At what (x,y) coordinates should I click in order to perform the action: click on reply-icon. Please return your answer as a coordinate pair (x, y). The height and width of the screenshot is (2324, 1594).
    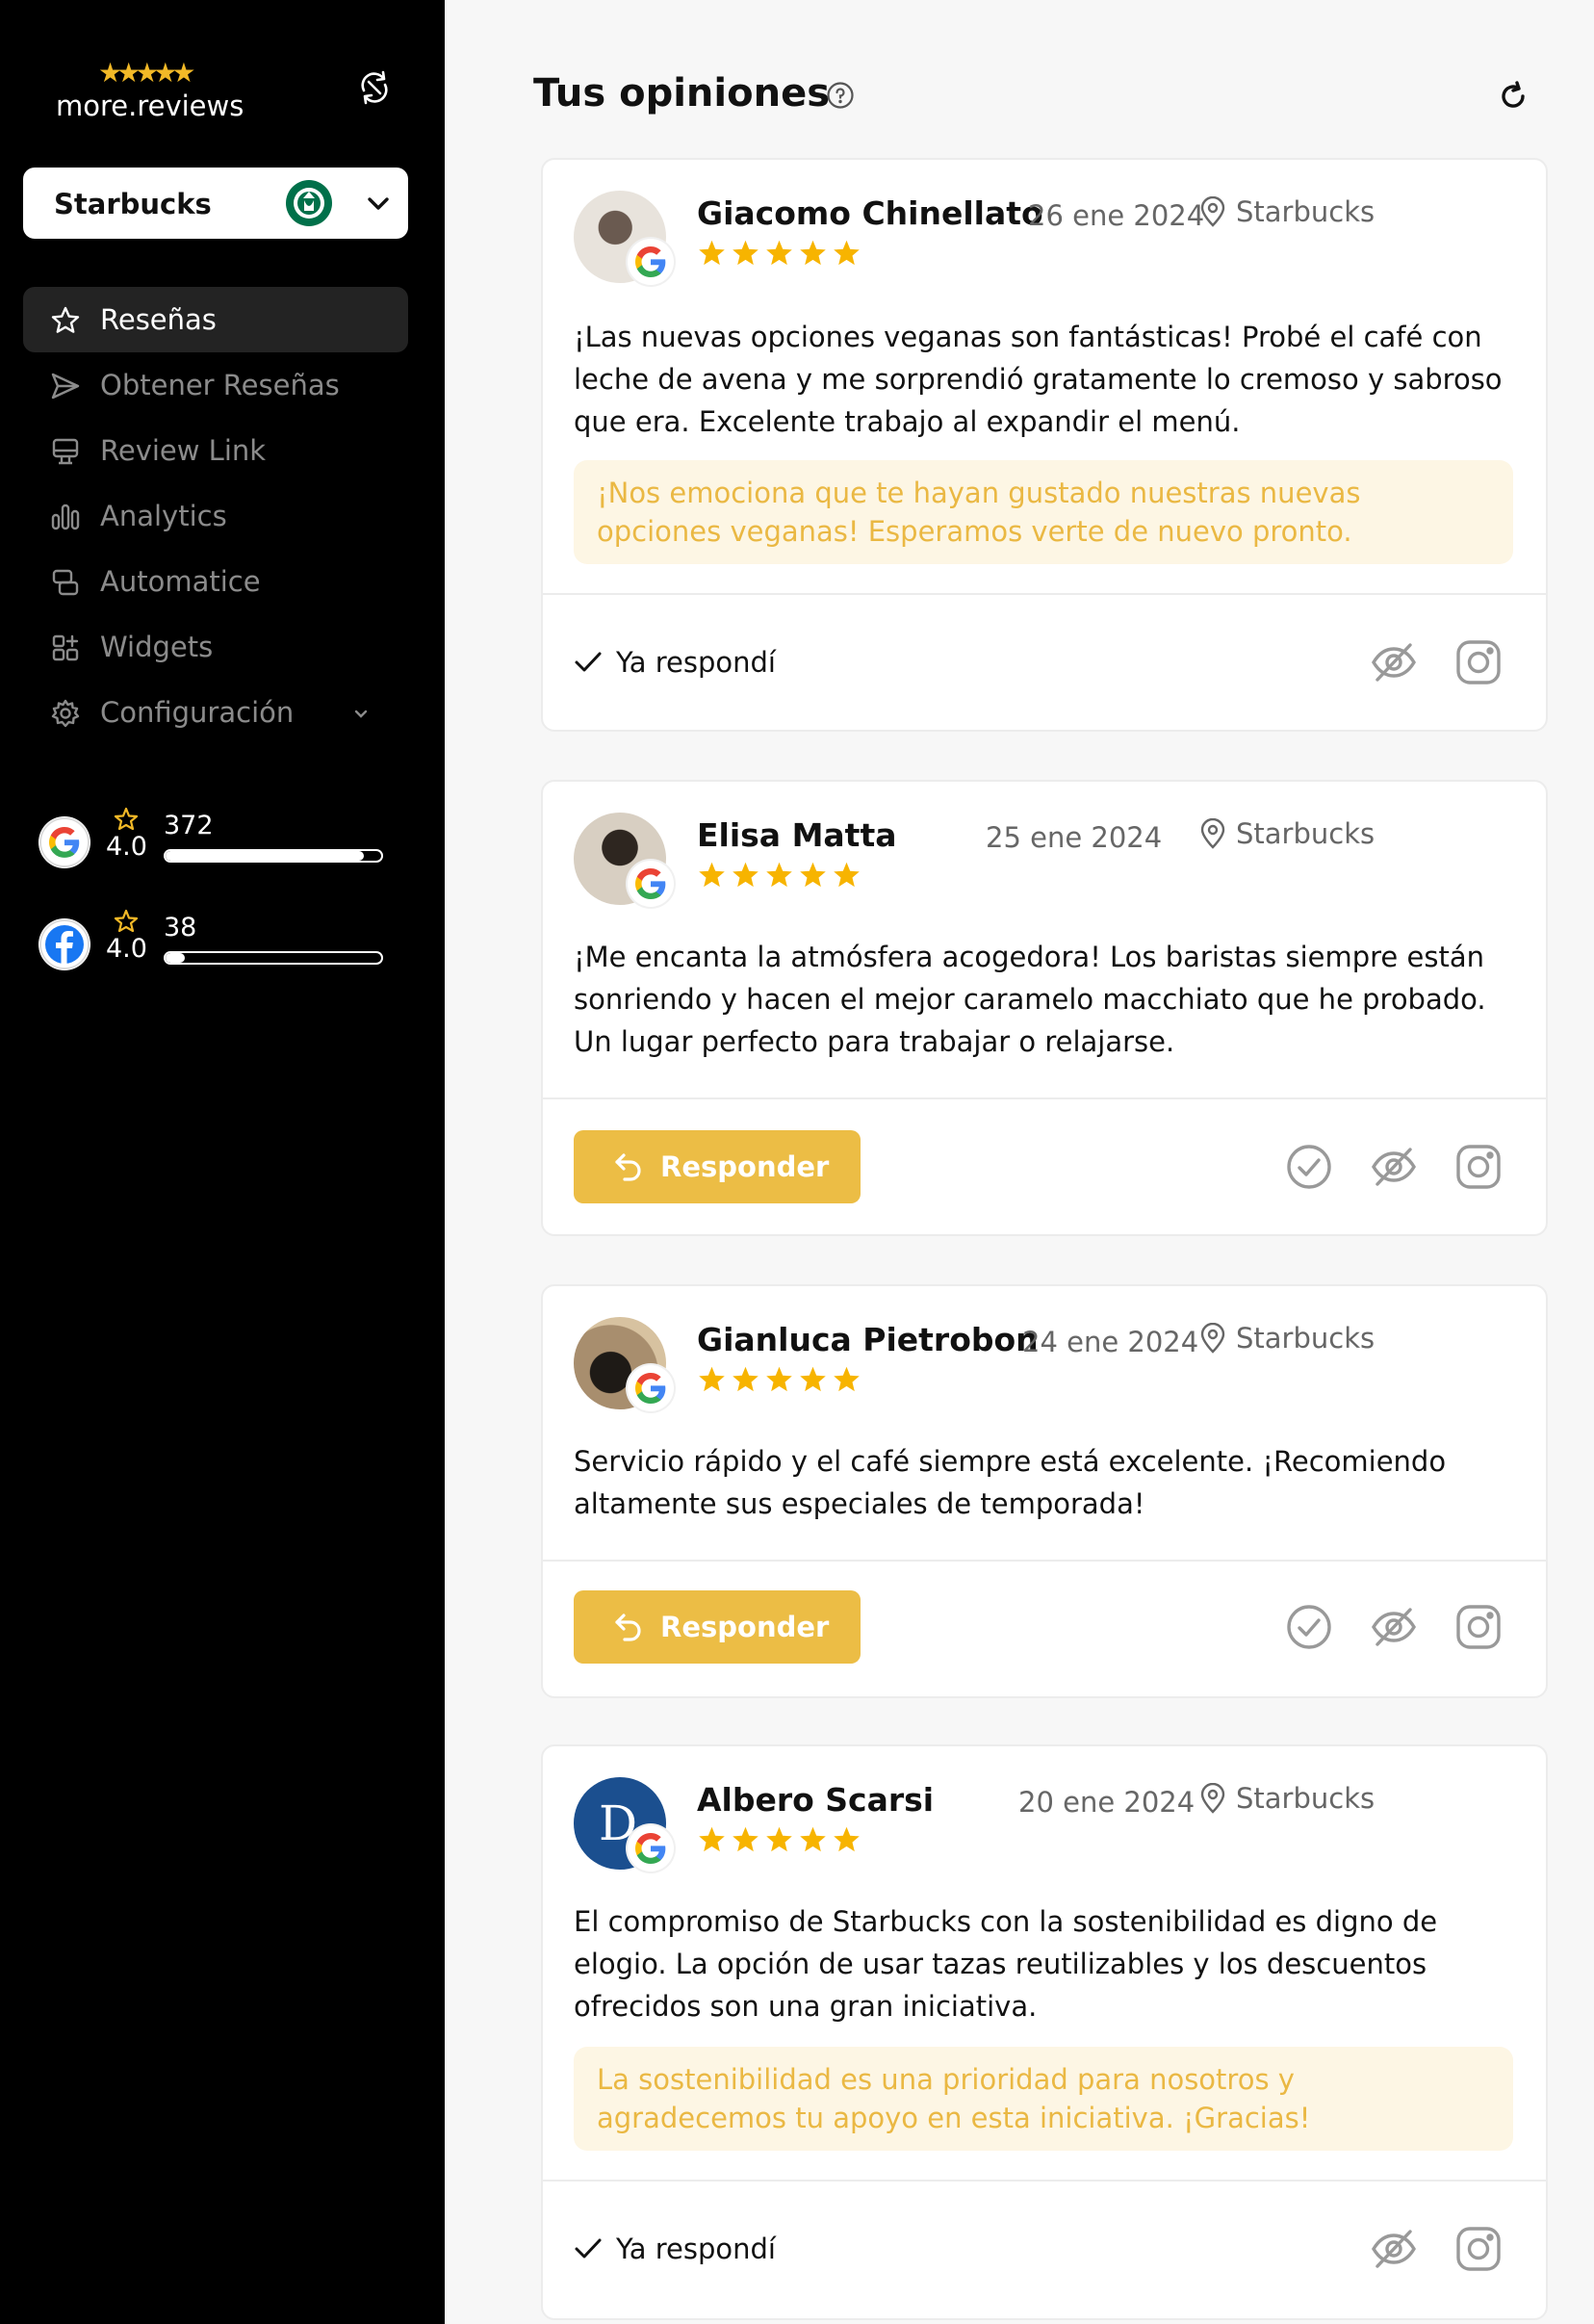
    Looking at the image, I should click on (628, 1627).